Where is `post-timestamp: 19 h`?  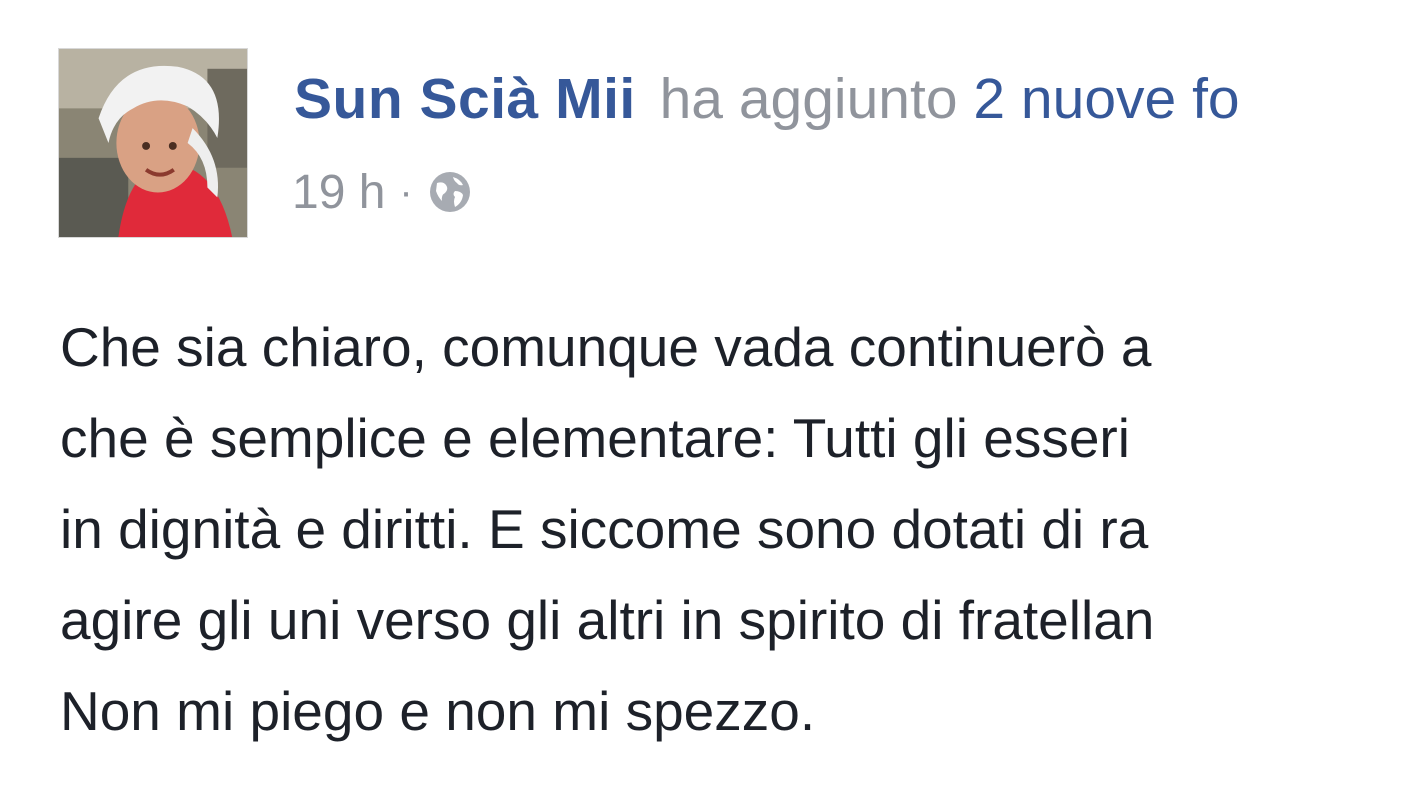 post-timestamp: 19 h is located at coordinates (338, 192).